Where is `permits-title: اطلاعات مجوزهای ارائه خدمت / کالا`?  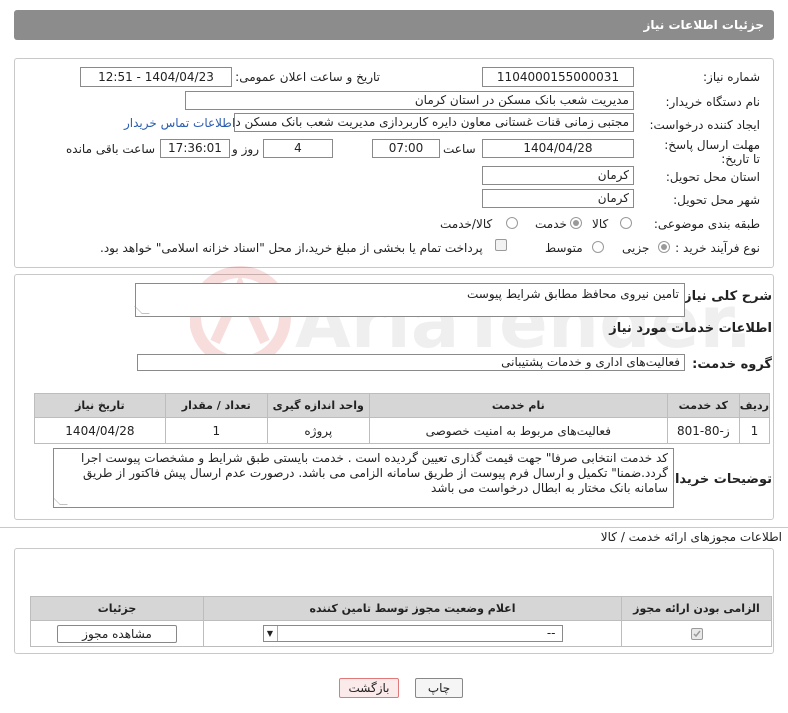
permits-title: اطلاعات مجوزهای ارائه خدمت / کالا is located at coordinates (691, 537).